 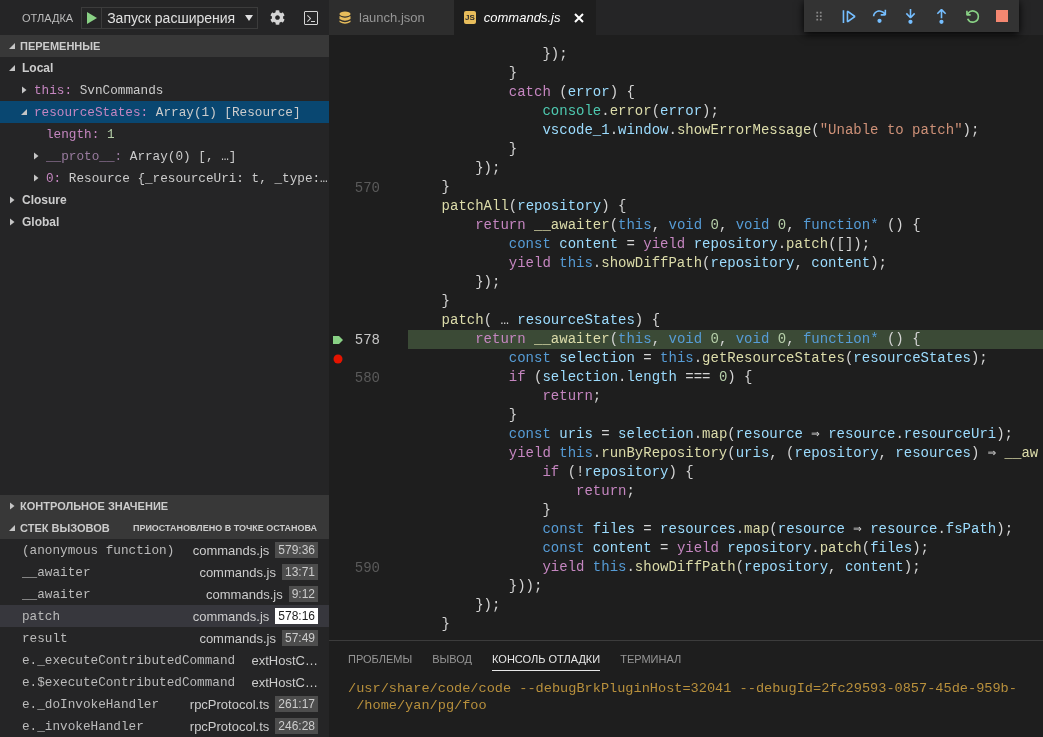 What do you see at coordinates (164, 572) in the screenshot?
I see `stack-frame: __awaiter commands.js 13:71` at bounding box center [164, 572].